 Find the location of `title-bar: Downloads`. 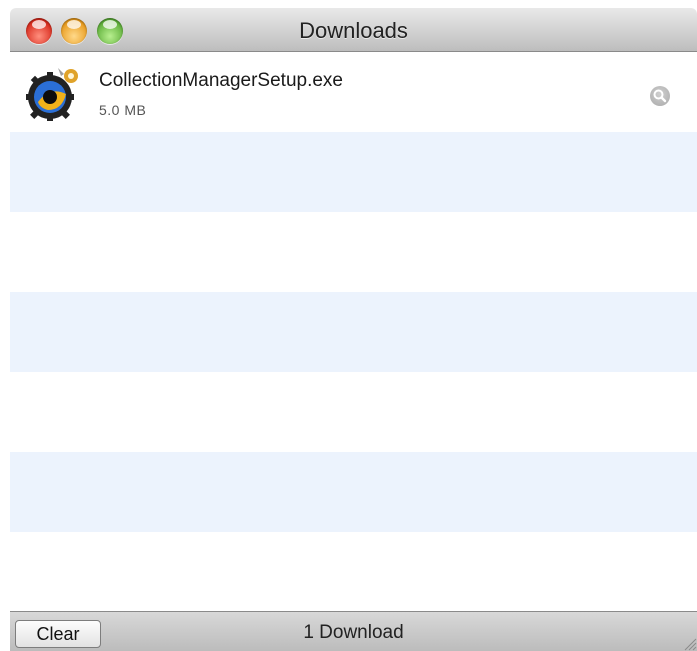

title-bar: Downloads is located at coordinates (353, 30).